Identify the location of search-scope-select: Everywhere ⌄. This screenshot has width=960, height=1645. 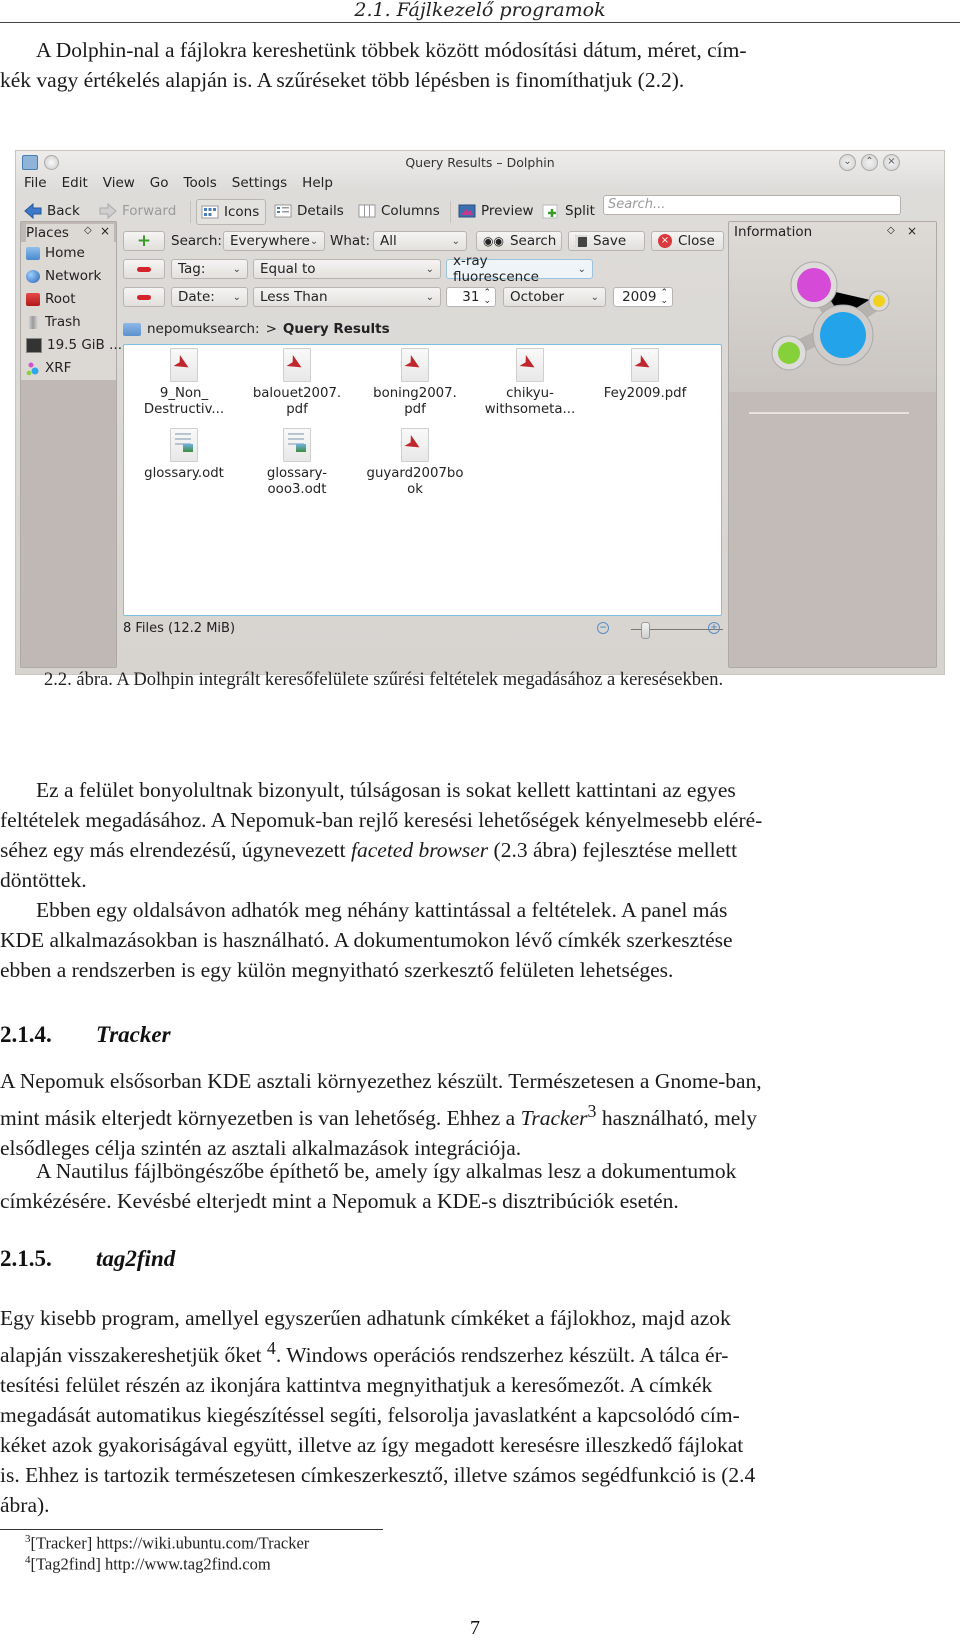
(274, 241).